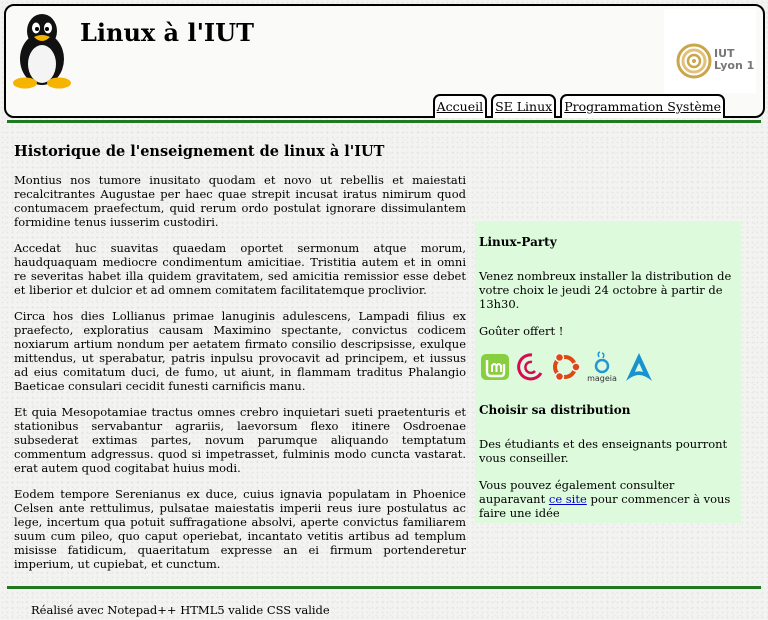 The width and height of the screenshot is (768, 620). What do you see at coordinates (524, 106) in the screenshot?
I see `tab-se-linux: SE Linux` at bounding box center [524, 106].